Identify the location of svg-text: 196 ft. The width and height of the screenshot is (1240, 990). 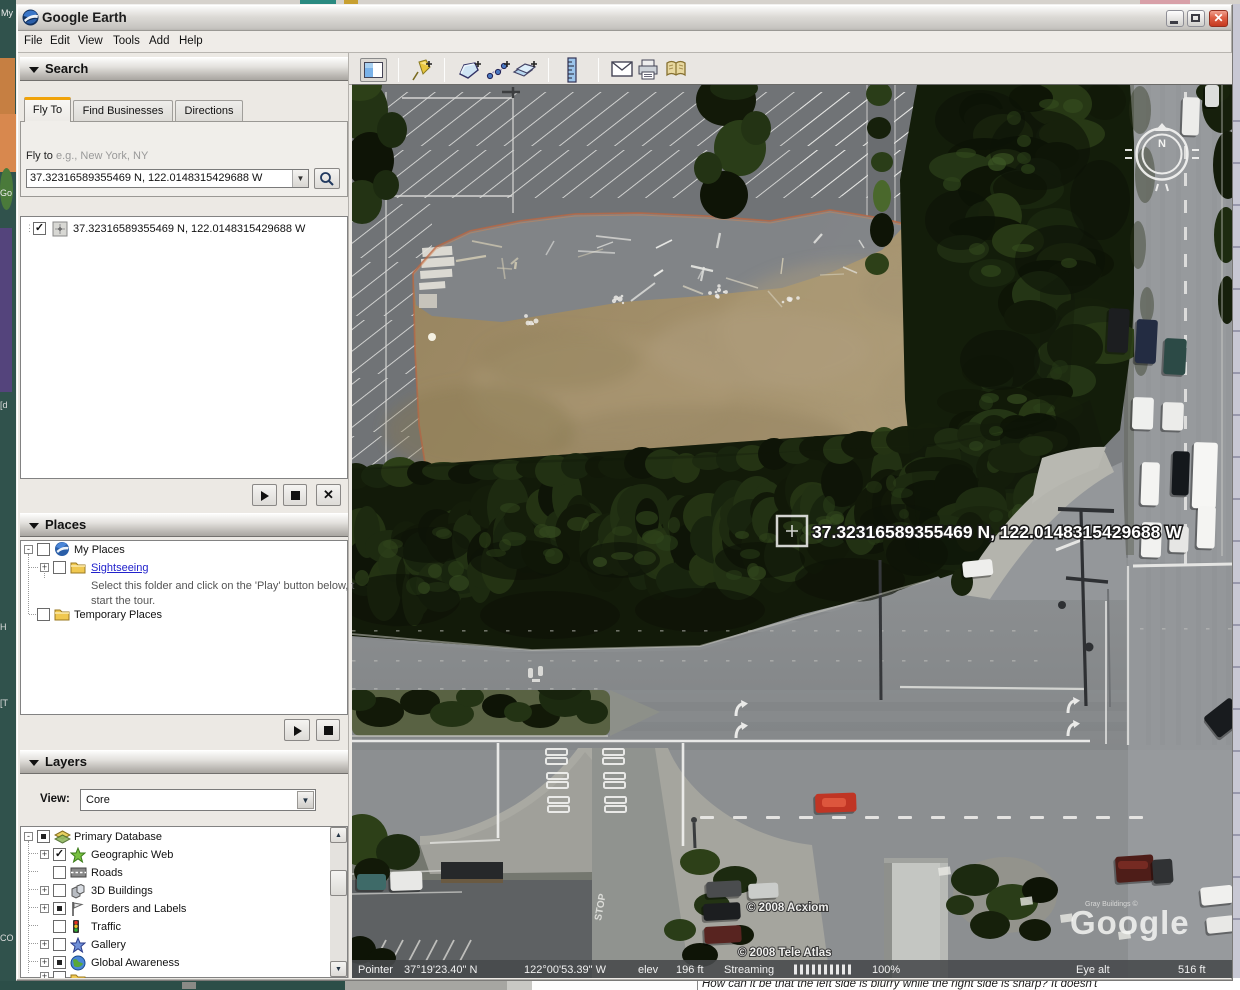
(690, 970).